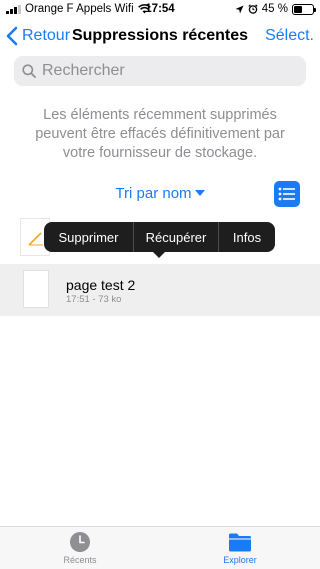 Image resolution: width=320 pixels, height=569 pixels. I want to click on list-item: page test 2 17:51 - 73 ko, so click(160, 290).